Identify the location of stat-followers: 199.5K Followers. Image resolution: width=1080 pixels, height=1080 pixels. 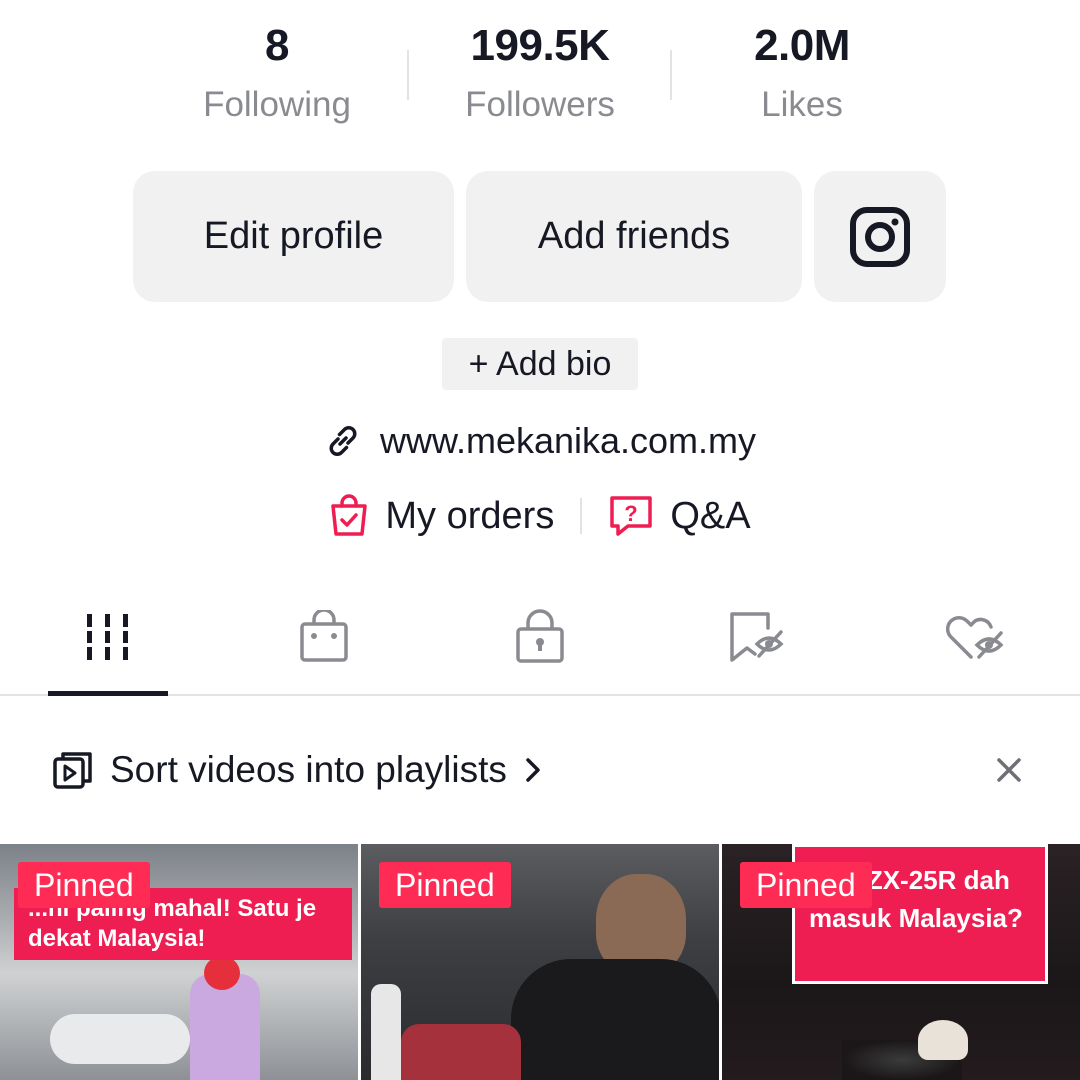
(540, 74).